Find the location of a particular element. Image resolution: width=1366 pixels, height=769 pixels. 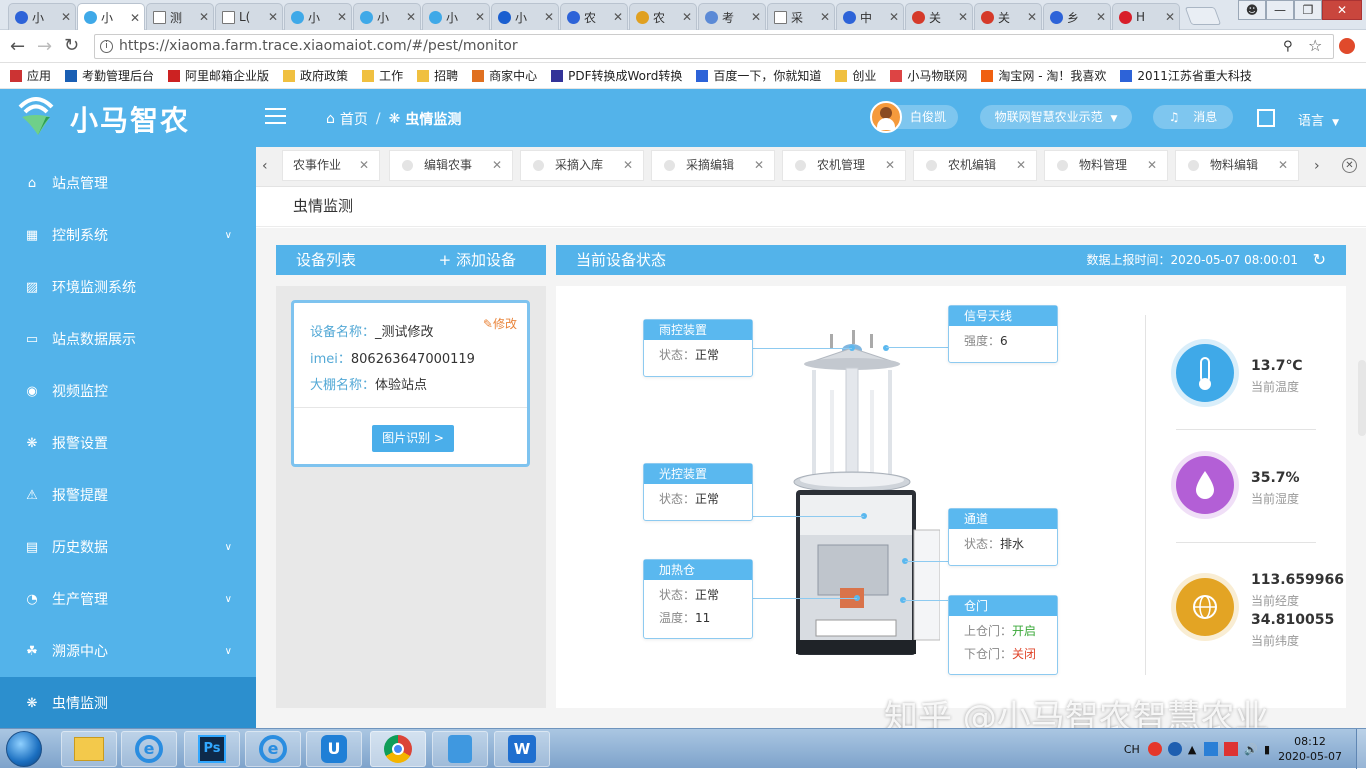

page-tab: 农事作业 ✕ is located at coordinates (331, 165).